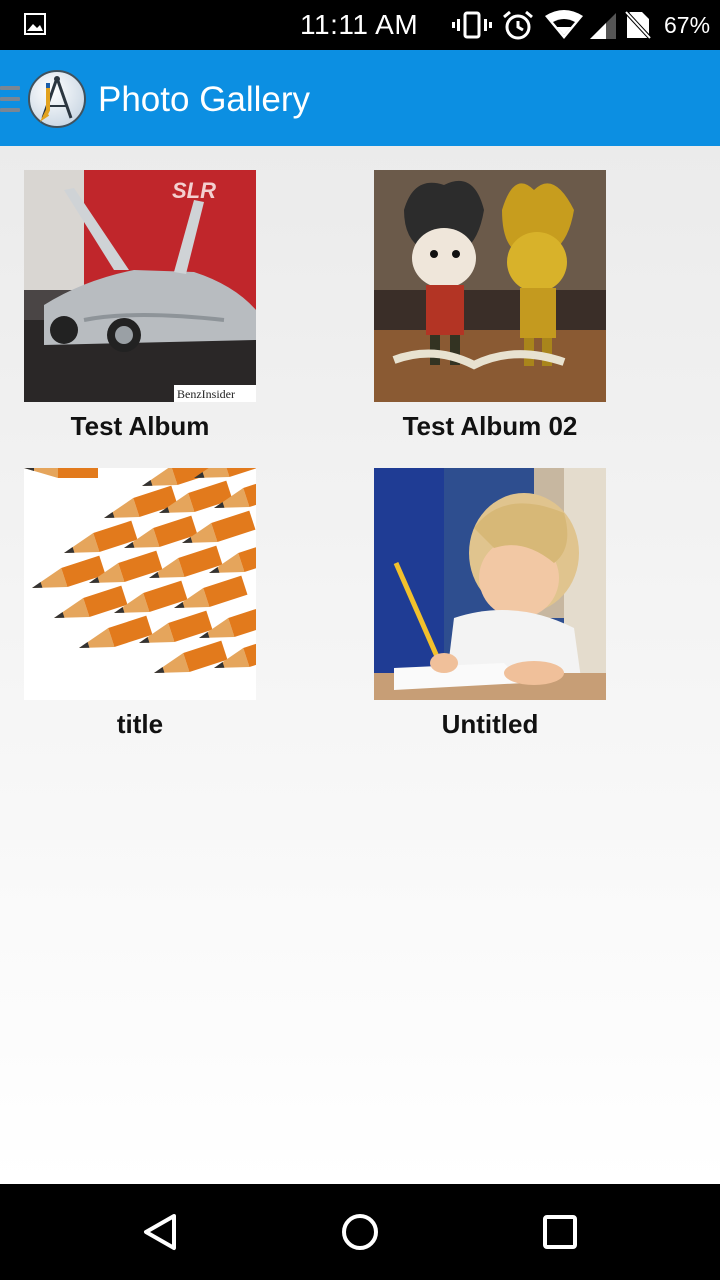 The image size is (720, 1280). What do you see at coordinates (472, 25) in the screenshot?
I see `vibrate-icon` at bounding box center [472, 25].